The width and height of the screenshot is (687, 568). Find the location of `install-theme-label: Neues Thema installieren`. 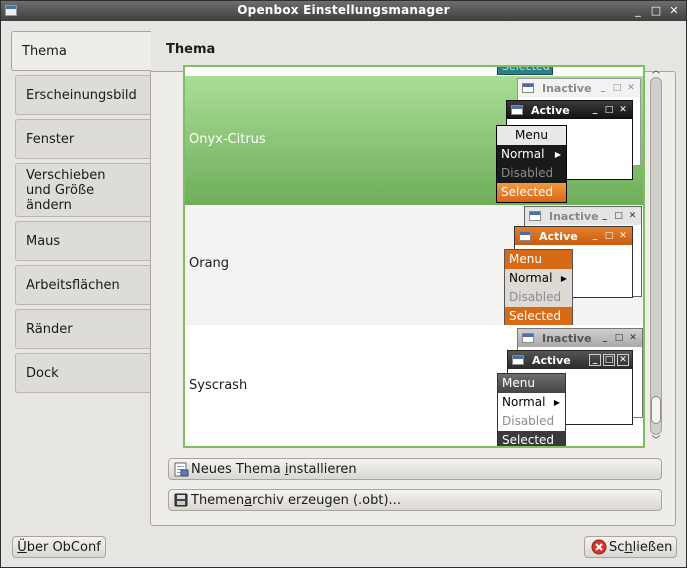

install-theme-label: Neues Thema installieren is located at coordinates (274, 469).